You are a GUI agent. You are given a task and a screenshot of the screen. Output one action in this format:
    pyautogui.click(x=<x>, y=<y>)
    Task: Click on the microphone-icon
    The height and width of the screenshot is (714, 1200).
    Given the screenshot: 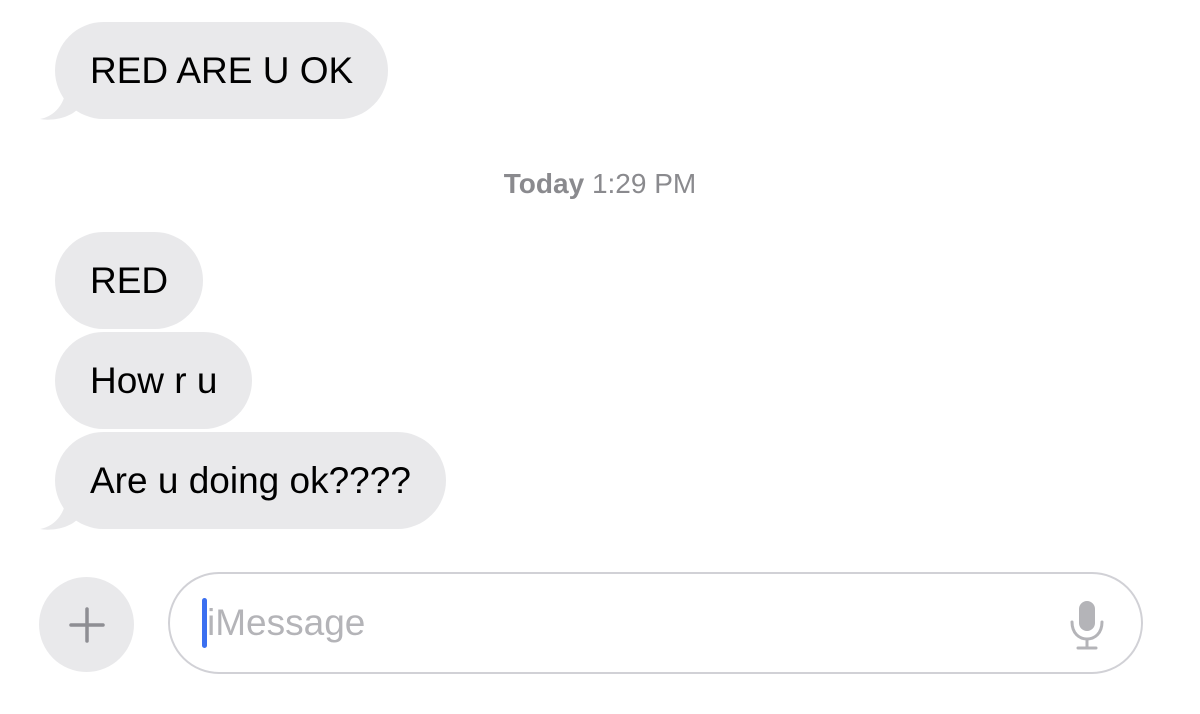 What is the action you would take?
    pyautogui.click(x=1087, y=625)
    